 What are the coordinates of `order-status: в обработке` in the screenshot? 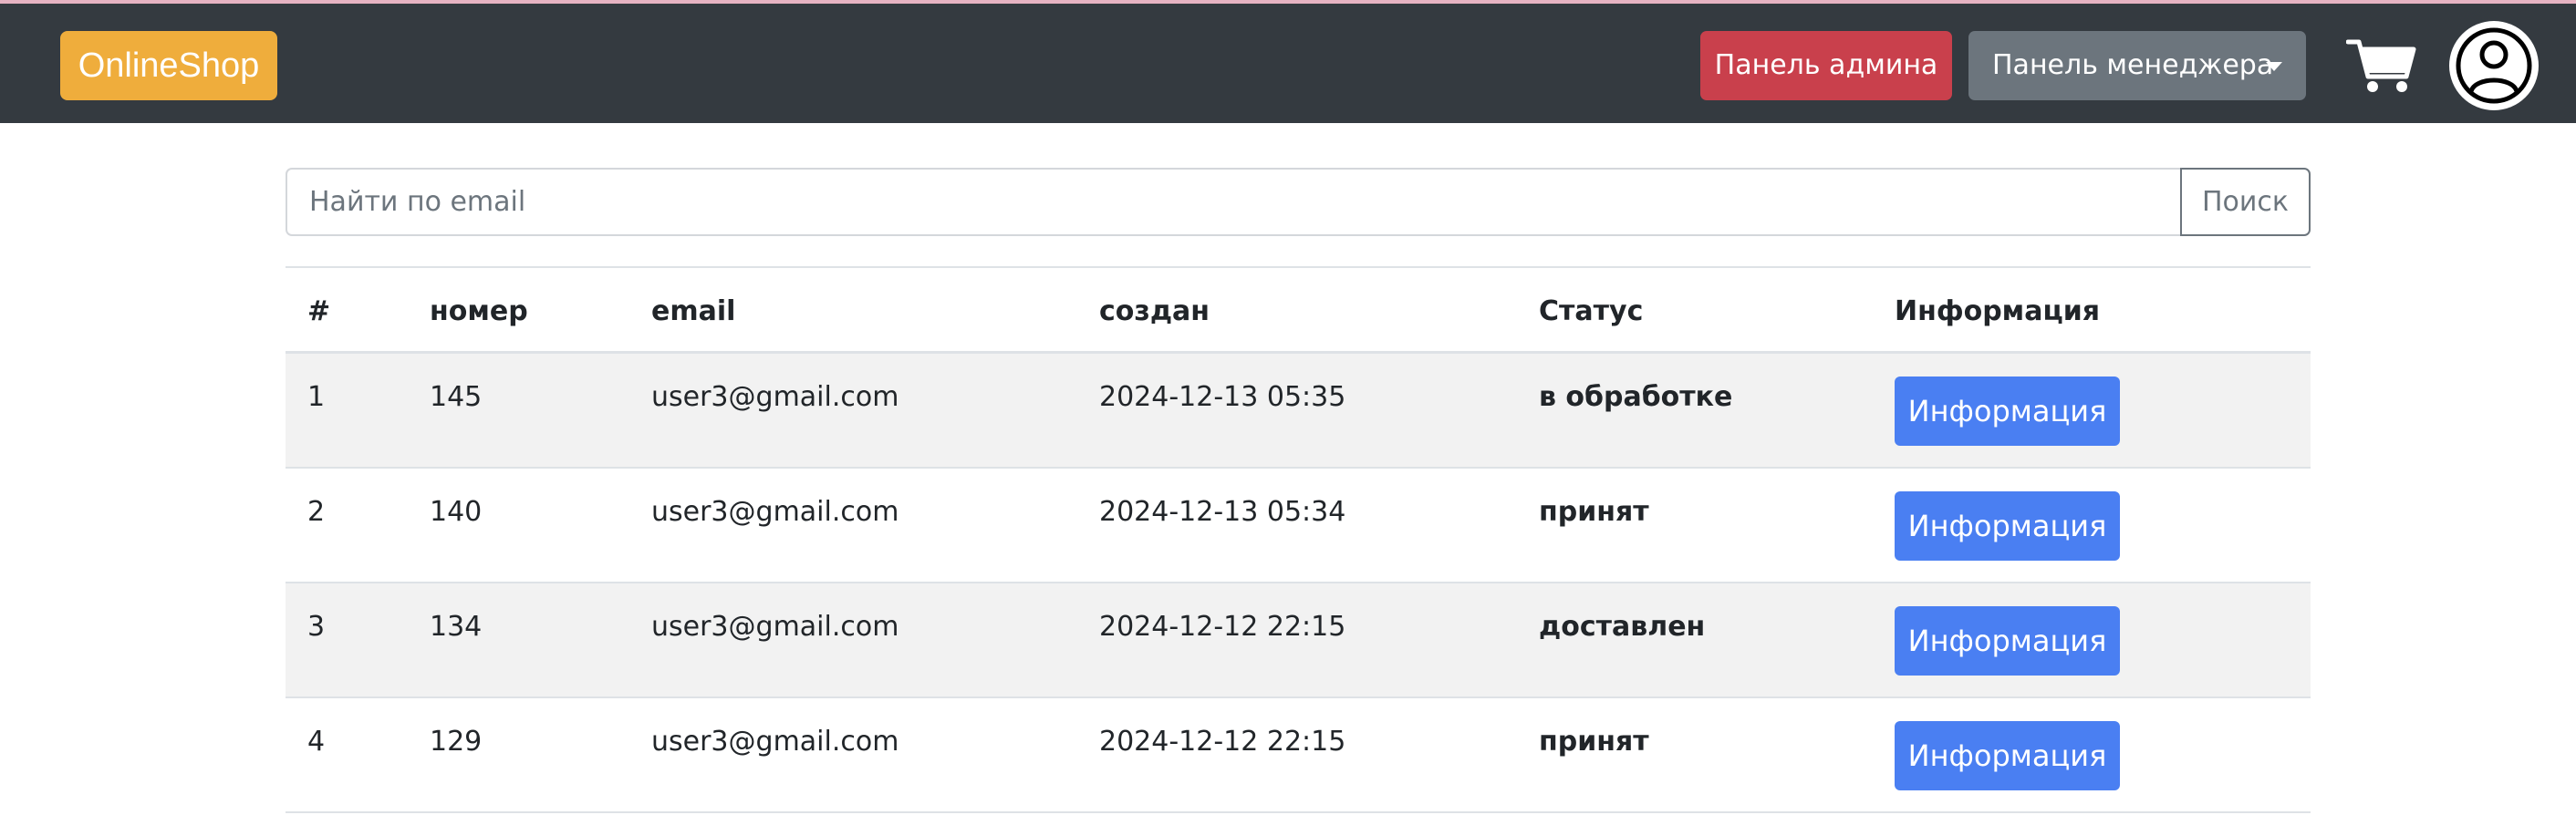 It's located at (1636, 397).